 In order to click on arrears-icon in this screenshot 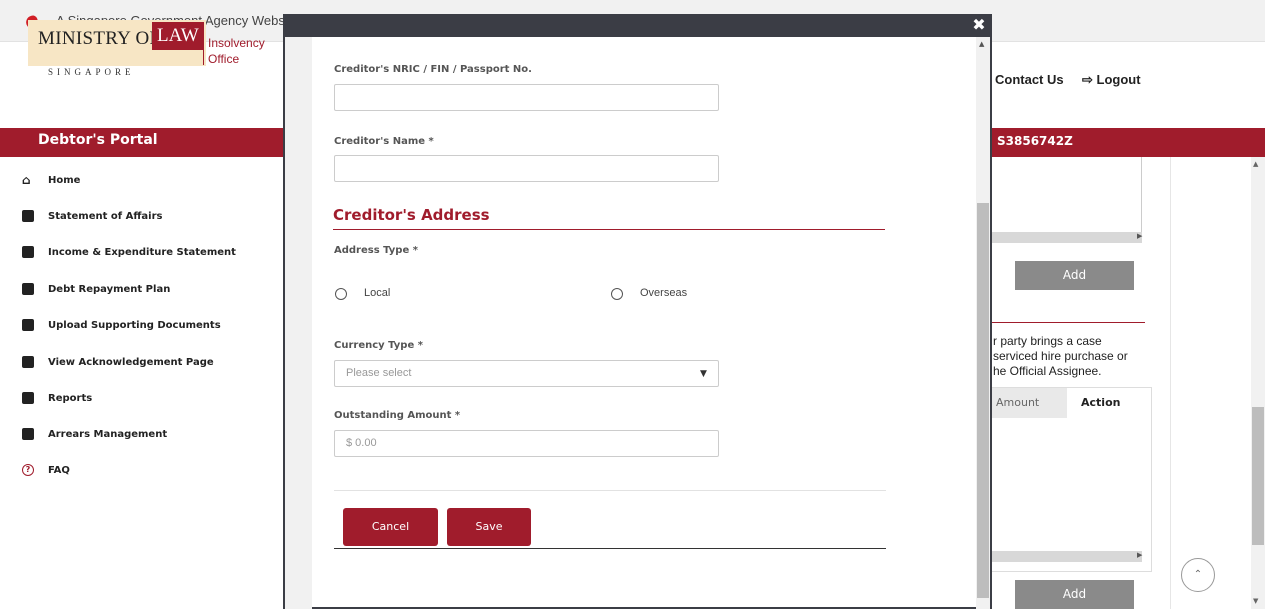, I will do `click(28, 434)`.